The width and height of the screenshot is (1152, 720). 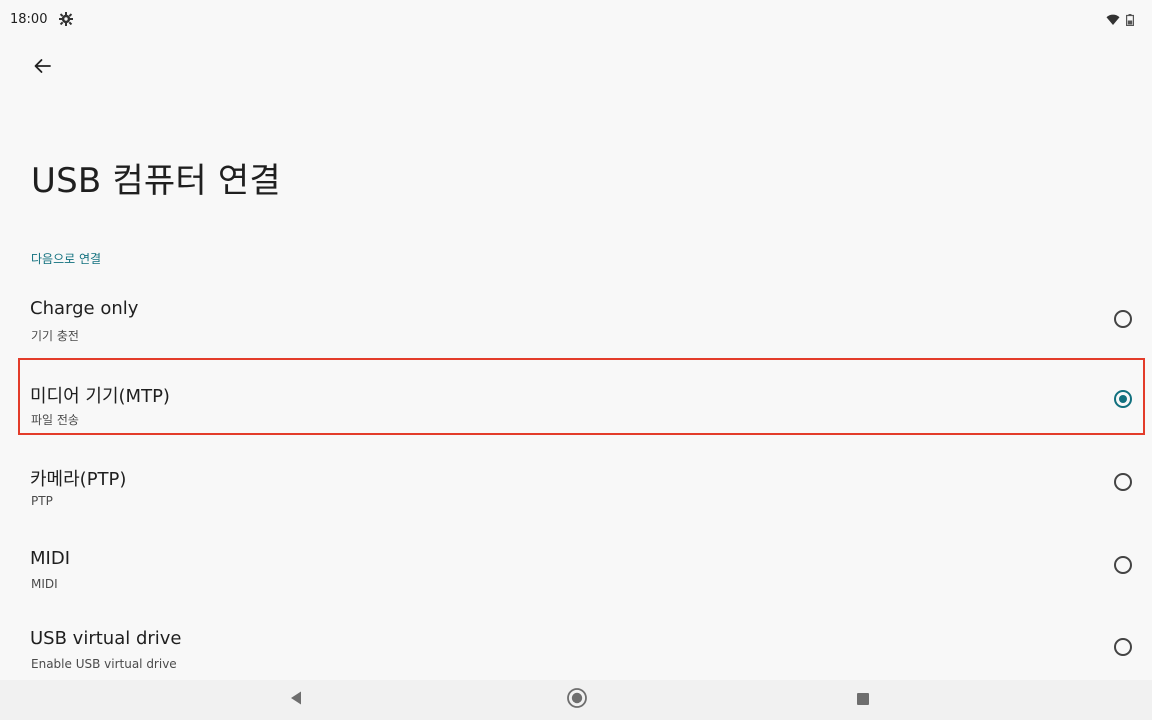 I want to click on nav-recents-button, so click(x=863, y=700).